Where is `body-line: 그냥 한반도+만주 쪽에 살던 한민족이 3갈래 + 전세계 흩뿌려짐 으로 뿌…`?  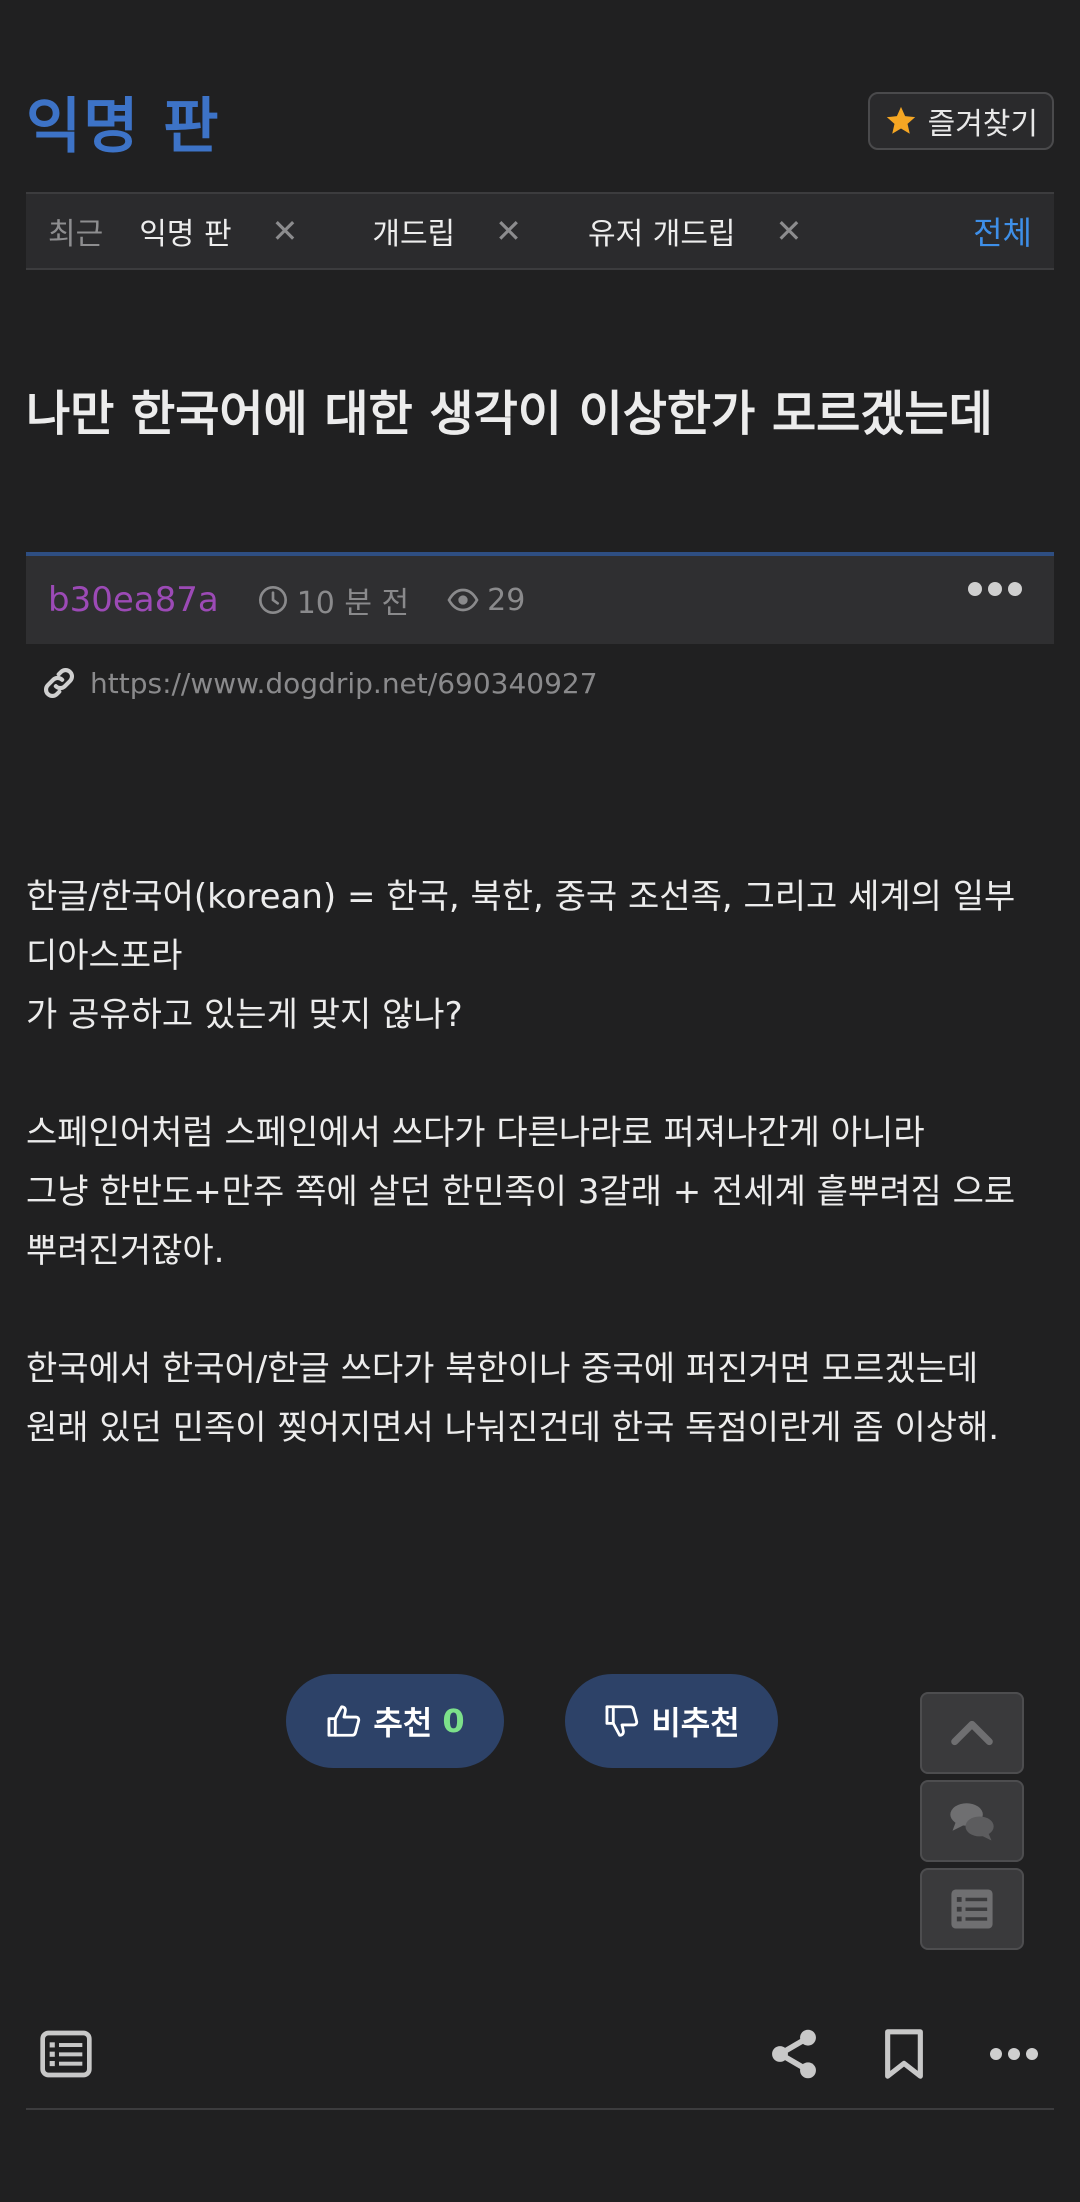 body-line: 그냥 한반도+만주 쪽에 살던 한민족이 3갈래 + 전세계 흩뿌려짐 으로 뿌… is located at coordinates (521, 1221).